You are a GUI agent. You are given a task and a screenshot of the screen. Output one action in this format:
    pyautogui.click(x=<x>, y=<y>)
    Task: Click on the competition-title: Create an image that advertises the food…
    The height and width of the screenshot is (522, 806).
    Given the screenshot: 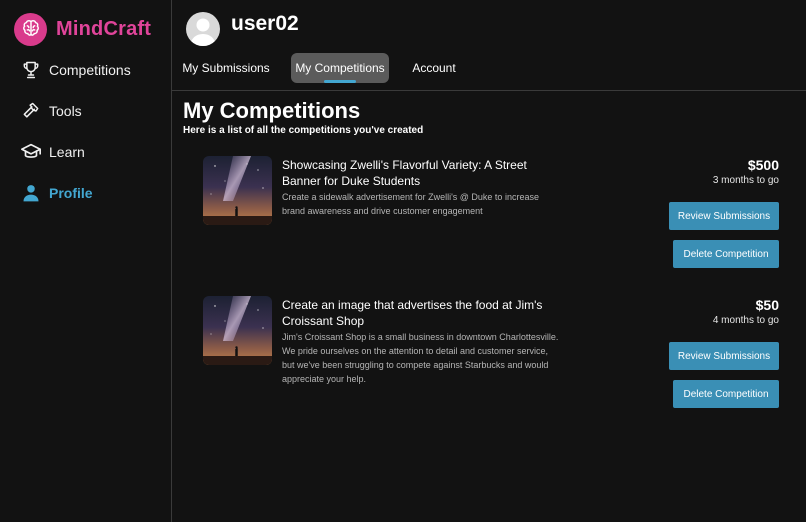 What is the action you would take?
    pyautogui.click(x=422, y=313)
    